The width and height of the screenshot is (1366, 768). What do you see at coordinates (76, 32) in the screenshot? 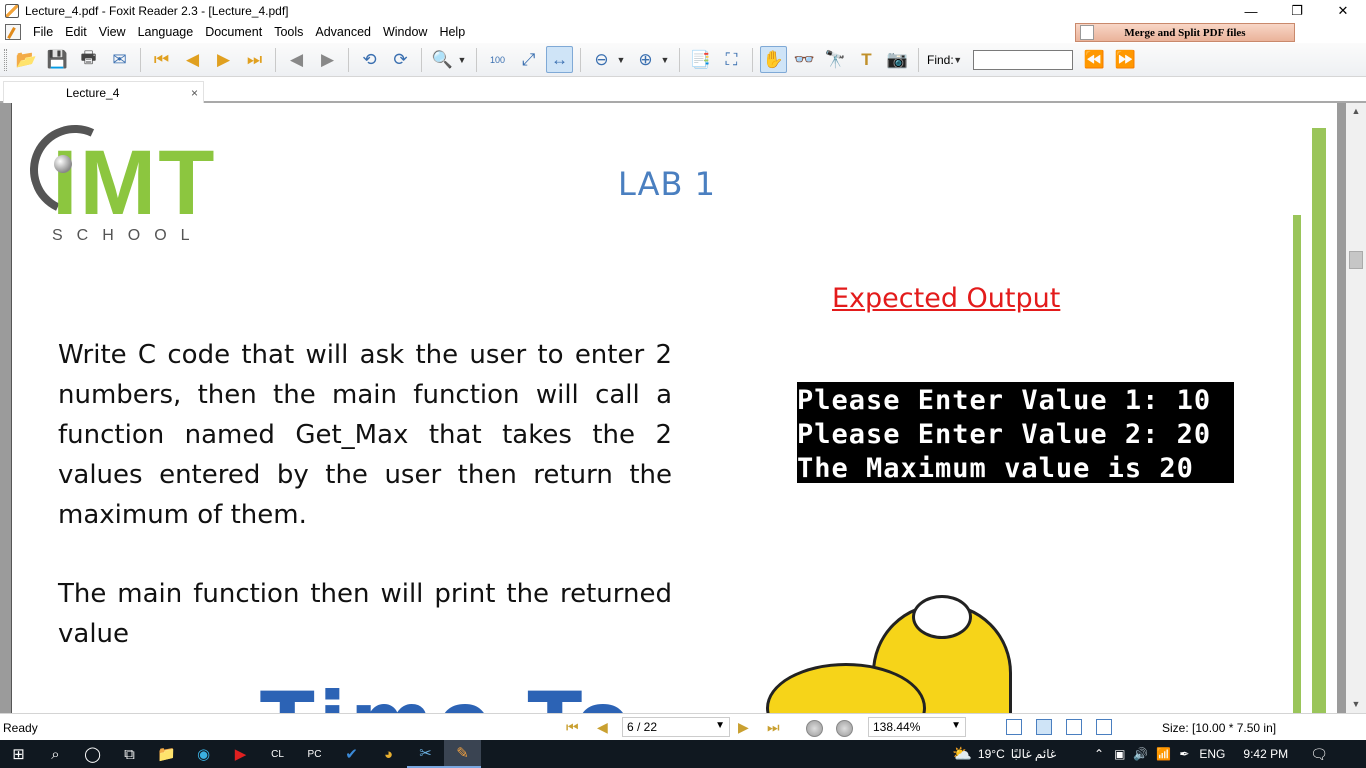
I see `menu-edit: Edit` at bounding box center [76, 32].